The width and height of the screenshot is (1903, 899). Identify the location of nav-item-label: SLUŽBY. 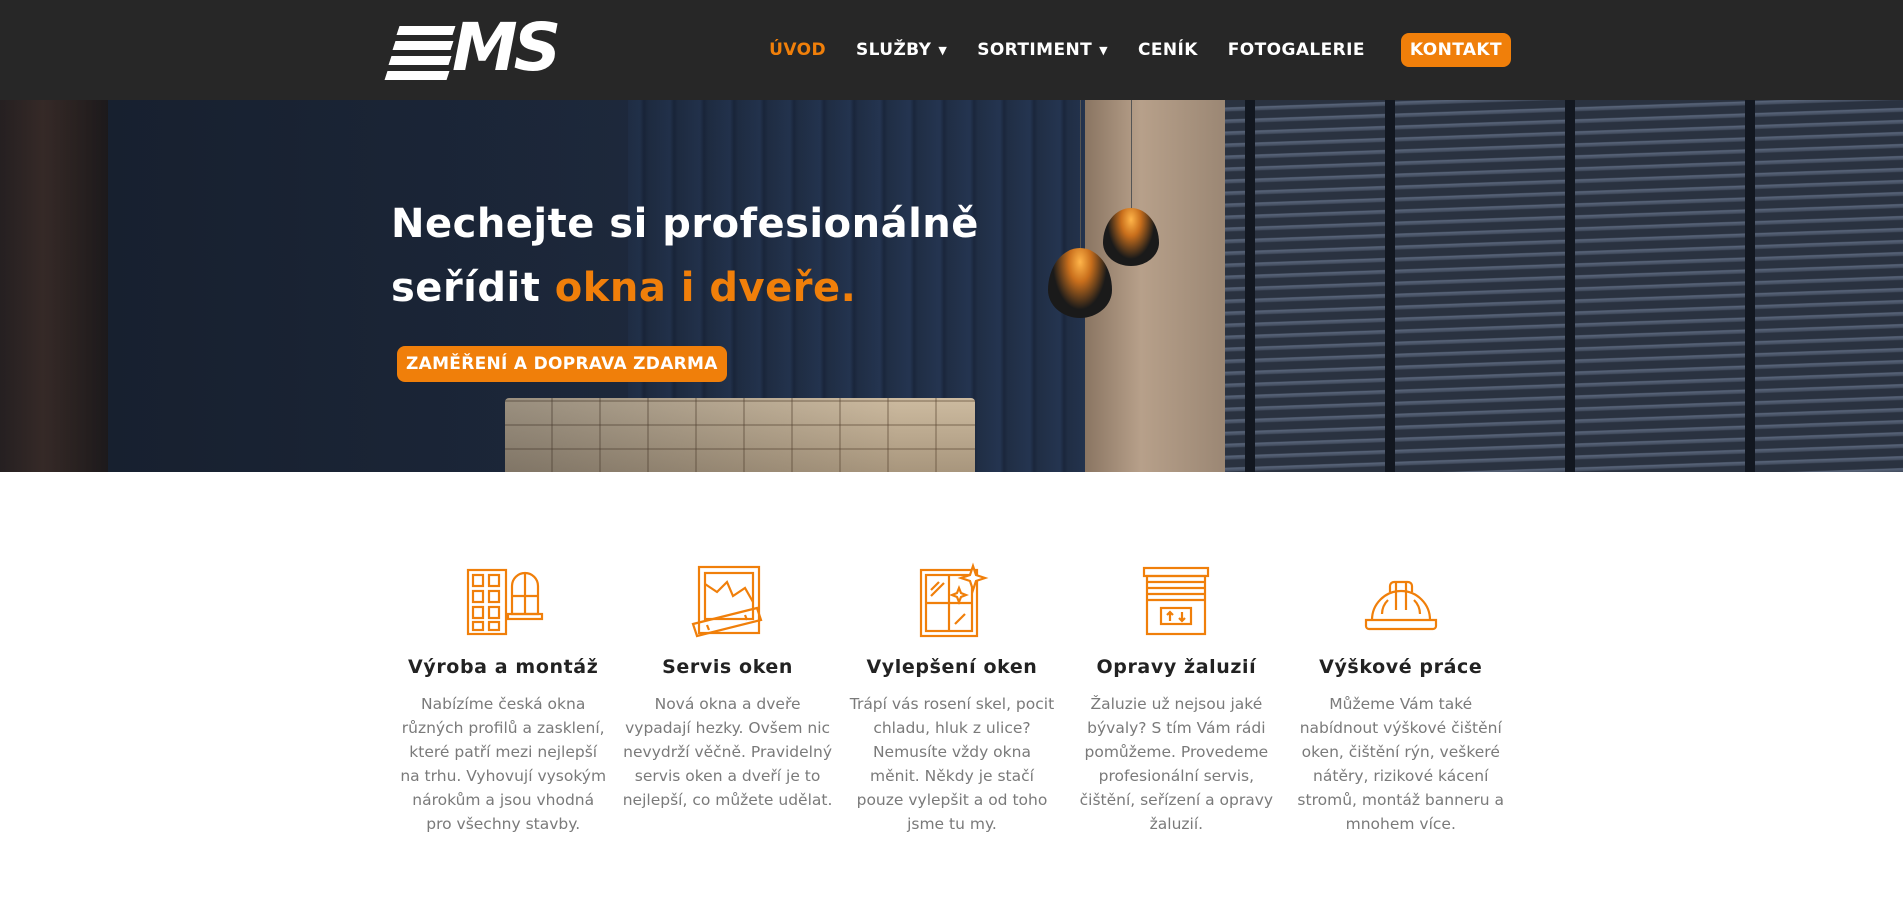
(893, 50).